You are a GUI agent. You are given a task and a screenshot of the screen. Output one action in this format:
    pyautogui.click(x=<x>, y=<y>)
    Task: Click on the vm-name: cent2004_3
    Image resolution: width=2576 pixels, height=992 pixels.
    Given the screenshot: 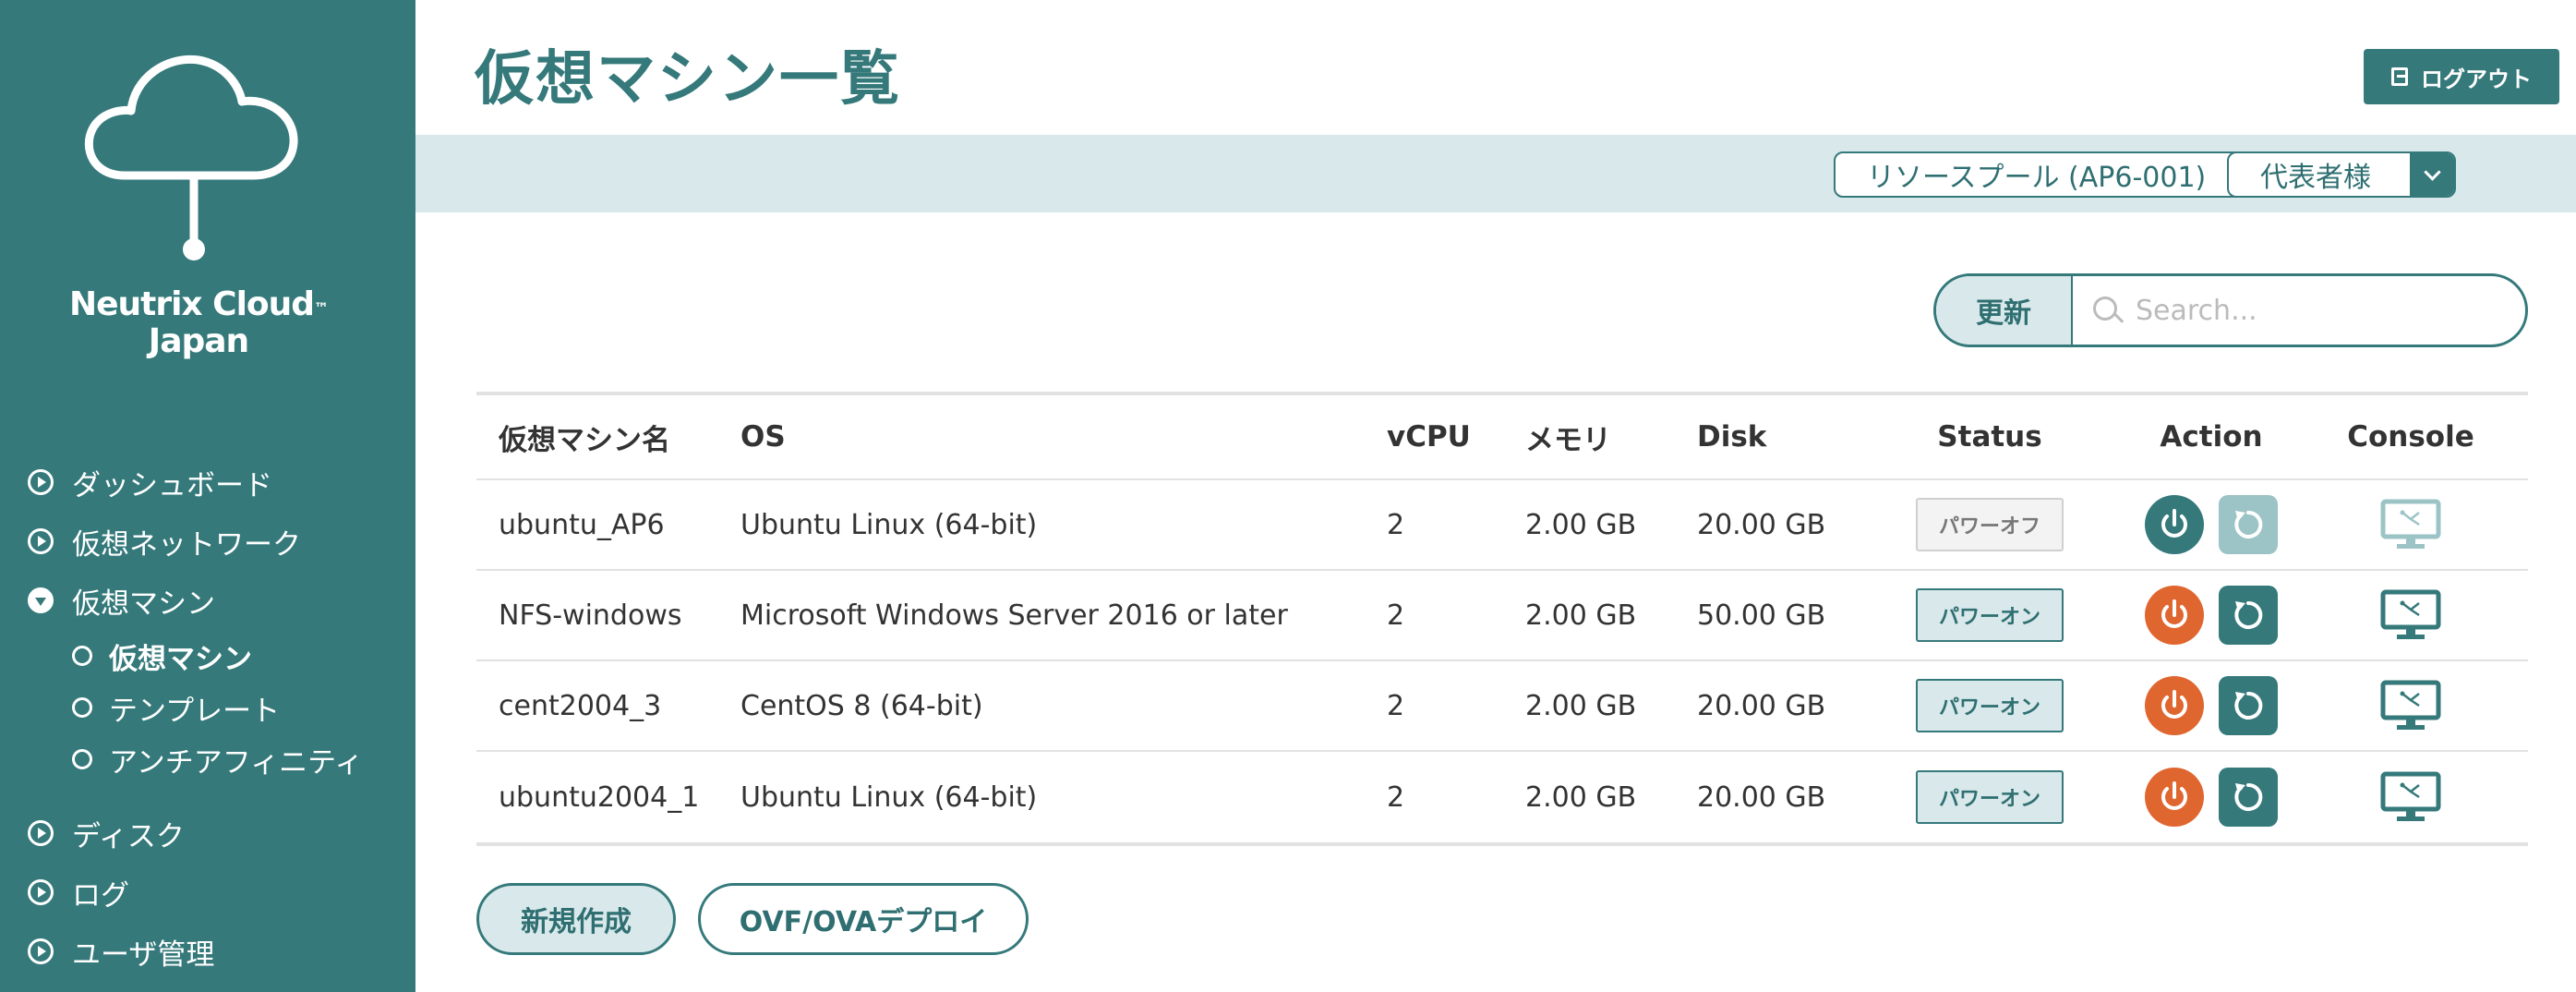 What is the action you would take?
    pyautogui.click(x=608, y=706)
    